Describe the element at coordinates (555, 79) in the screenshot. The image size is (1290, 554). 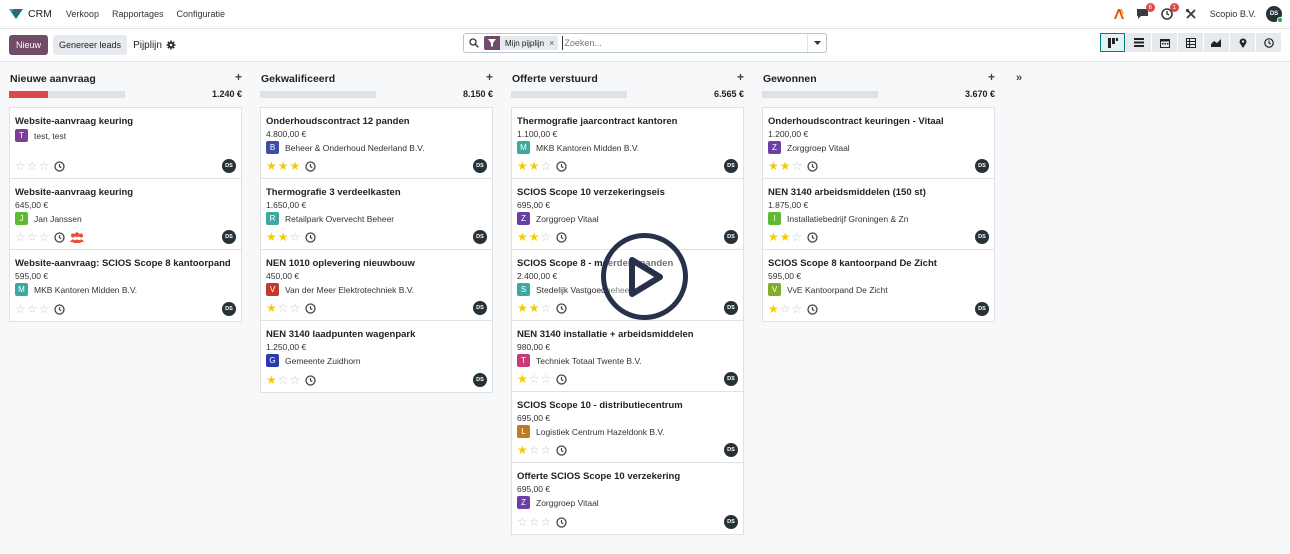
I see `column-title: Offerte verstuurd` at that location.